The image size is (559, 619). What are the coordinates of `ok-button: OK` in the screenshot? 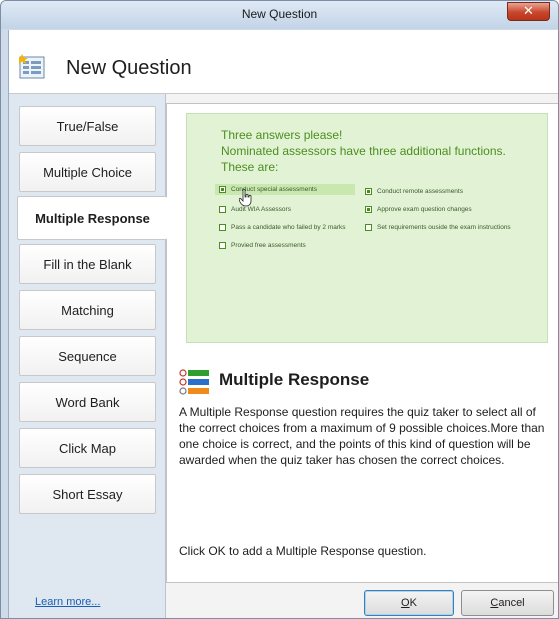 It's located at (409, 603).